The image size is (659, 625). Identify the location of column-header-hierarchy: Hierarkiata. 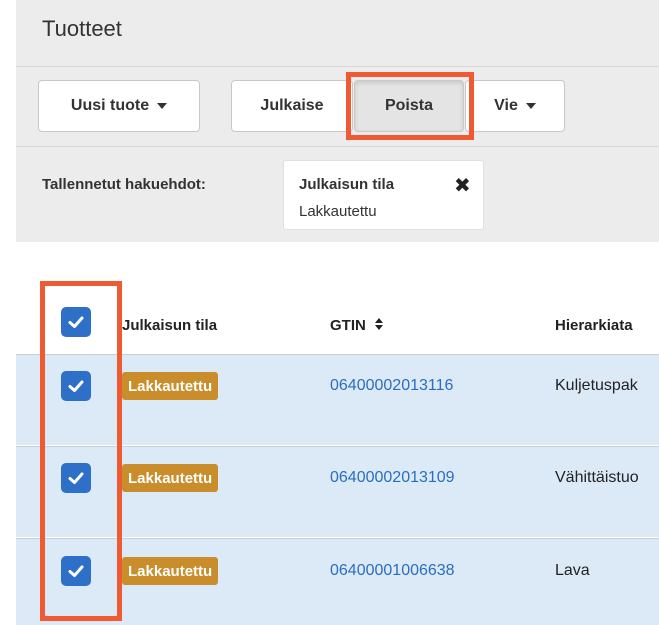
(594, 325).